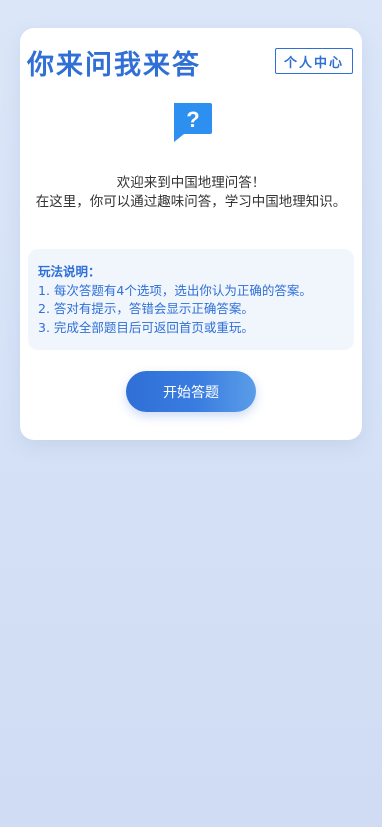  I want to click on page-title: 你来问我来答, so click(114, 65).